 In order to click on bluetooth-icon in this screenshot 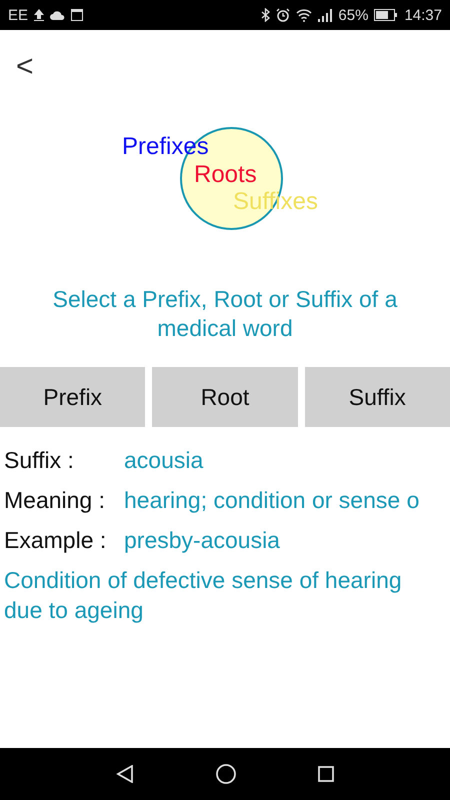, I will do `click(265, 15)`.